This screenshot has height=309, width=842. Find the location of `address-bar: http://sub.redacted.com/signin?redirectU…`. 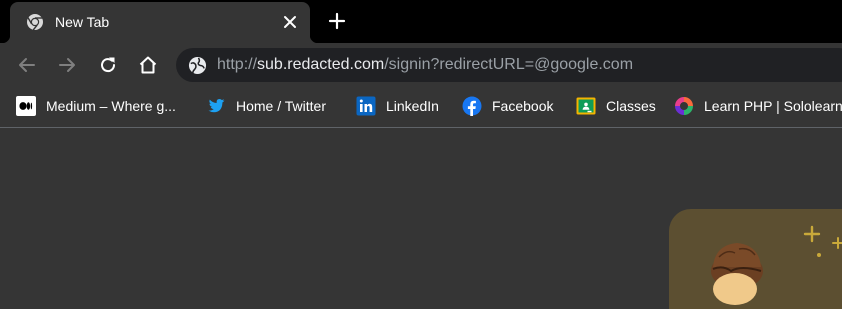

address-bar: http://sub.redacted.com/signin?redirectU… is located at coordinates (509, 65).